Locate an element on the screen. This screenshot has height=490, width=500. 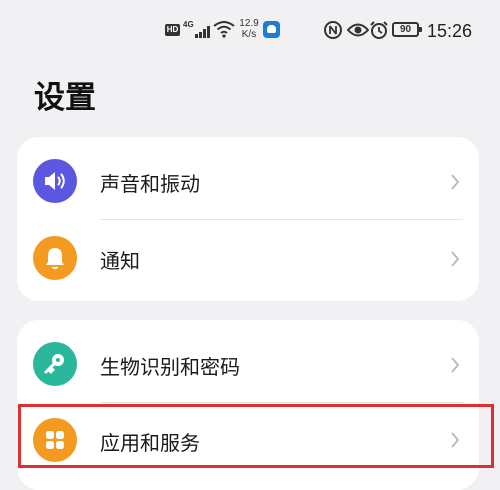
settings-item-biometrics-password: 生物识别和密码 is located at coordinates (248, 364).